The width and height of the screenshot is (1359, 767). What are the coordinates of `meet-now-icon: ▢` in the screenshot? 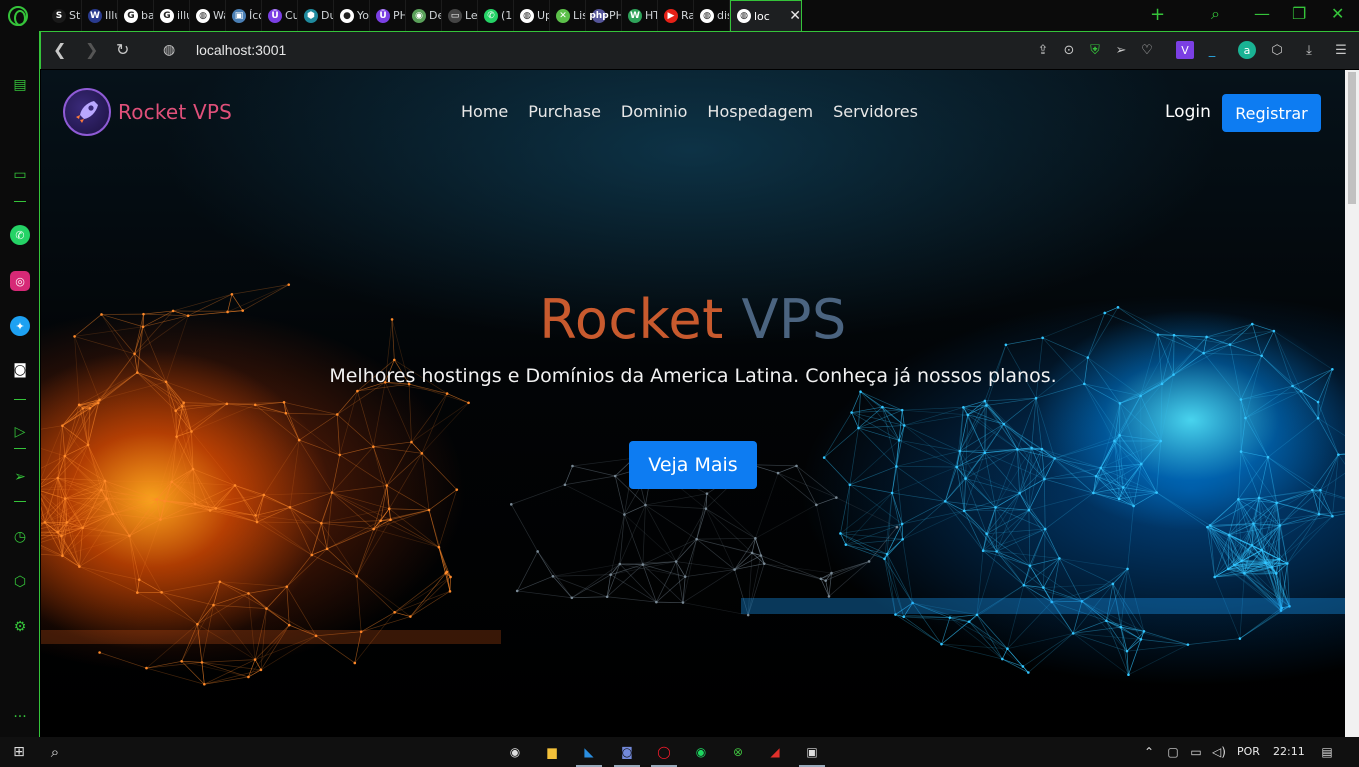 It's located at (1173, 752).